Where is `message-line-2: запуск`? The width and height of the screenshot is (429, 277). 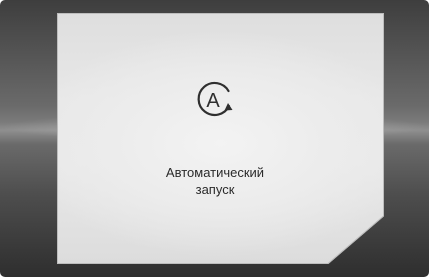
message-line-2: запуск is located at coordinates (215, 189).